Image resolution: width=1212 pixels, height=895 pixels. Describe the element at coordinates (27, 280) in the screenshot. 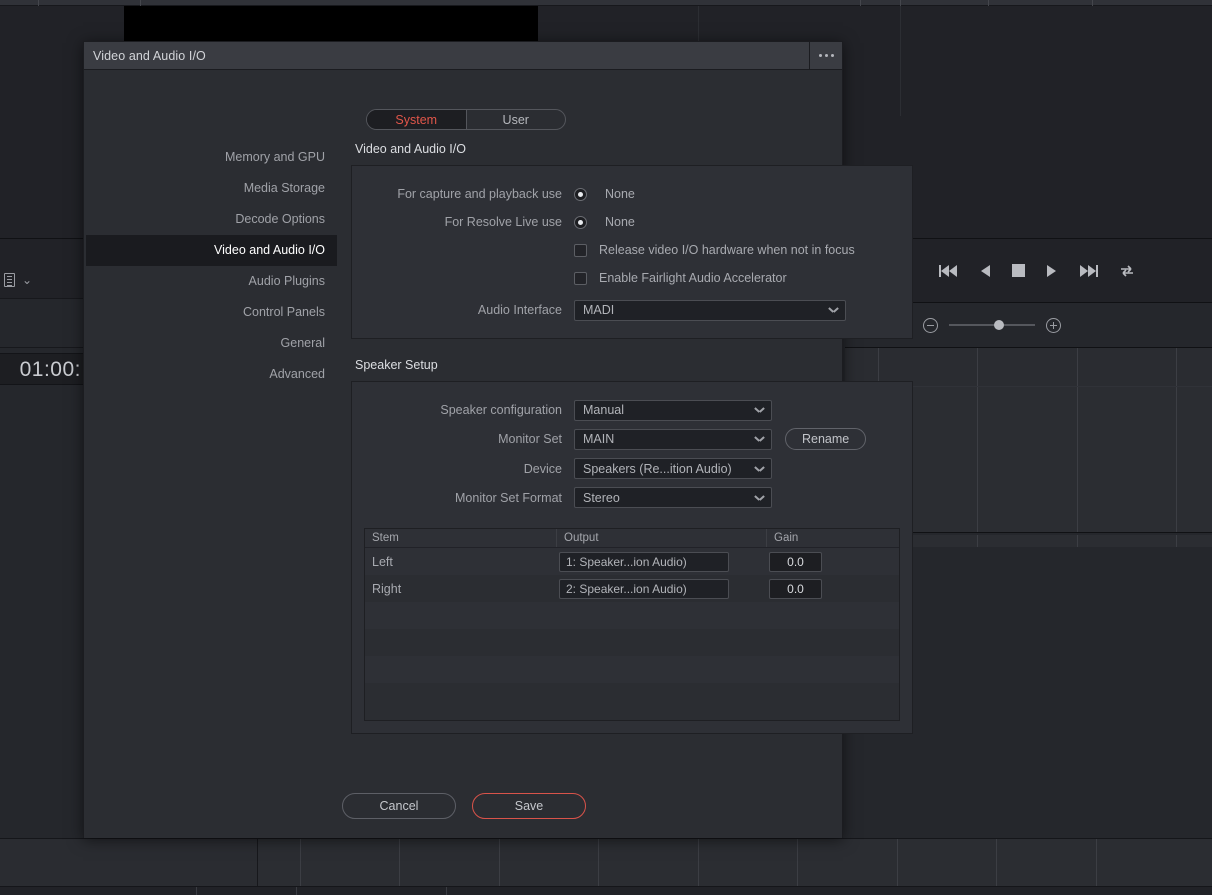

I see `chevron-down-icon: ⌄` at that location.